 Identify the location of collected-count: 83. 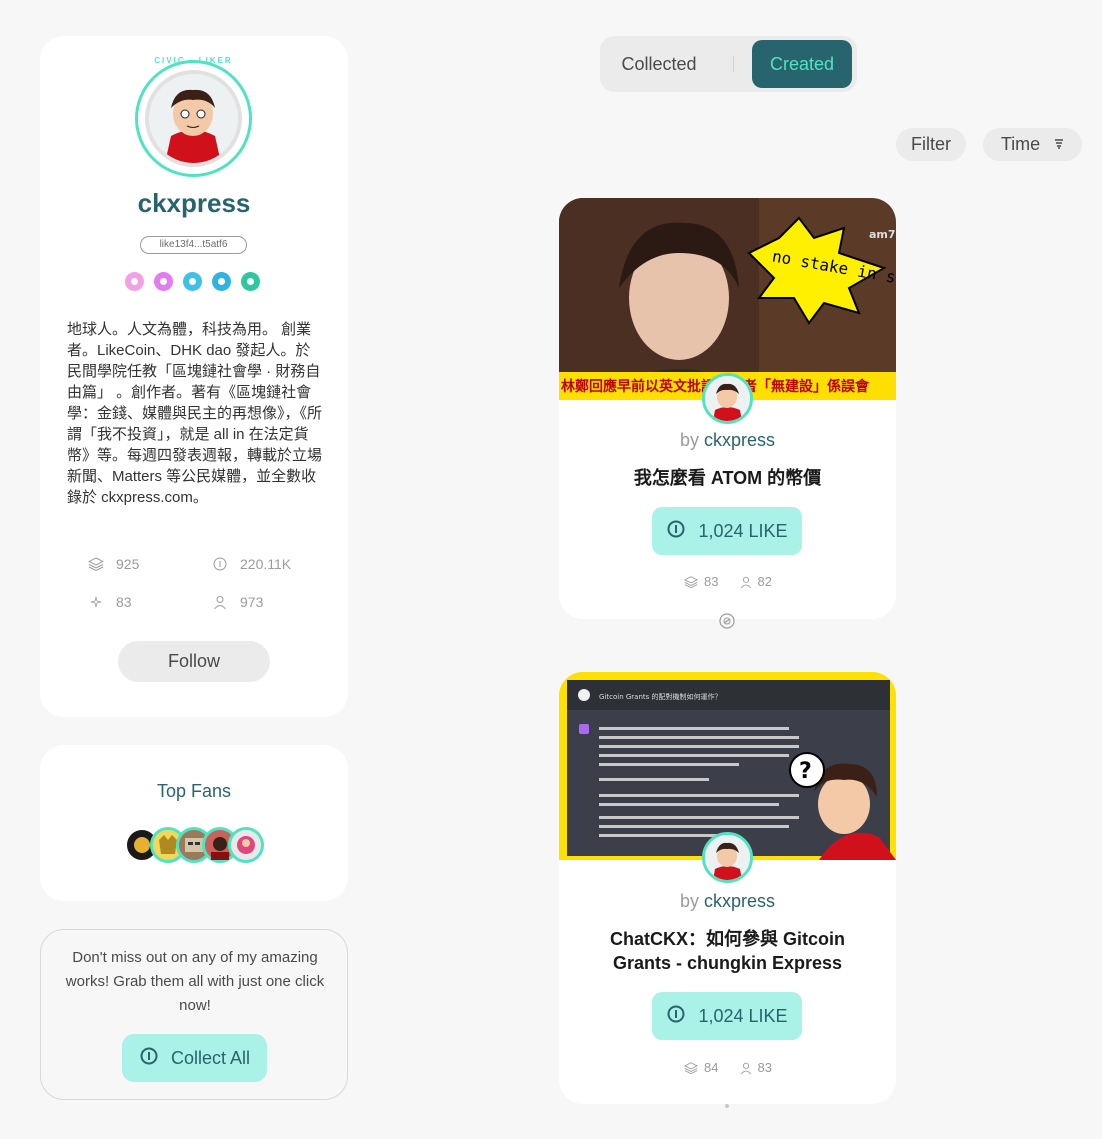
(711, 581).